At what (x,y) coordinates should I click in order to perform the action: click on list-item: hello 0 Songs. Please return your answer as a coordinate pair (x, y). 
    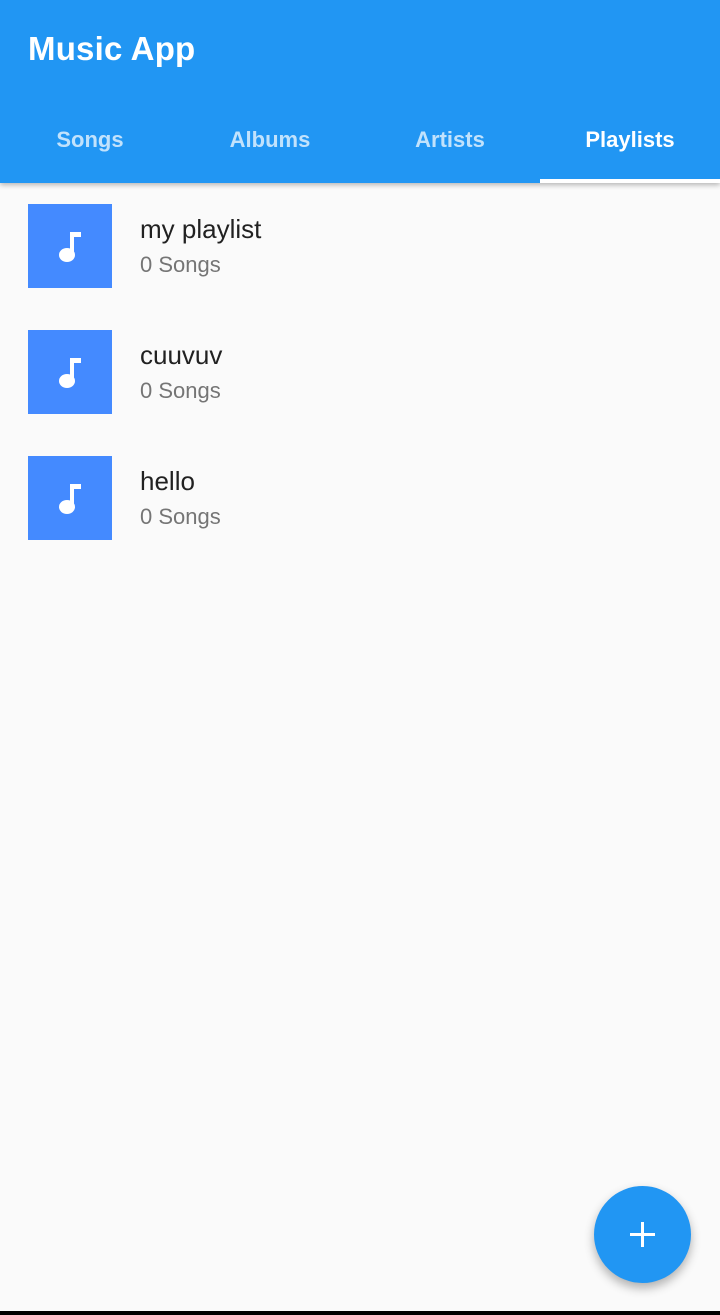
    Looking at the image, I should click on (360, 498).